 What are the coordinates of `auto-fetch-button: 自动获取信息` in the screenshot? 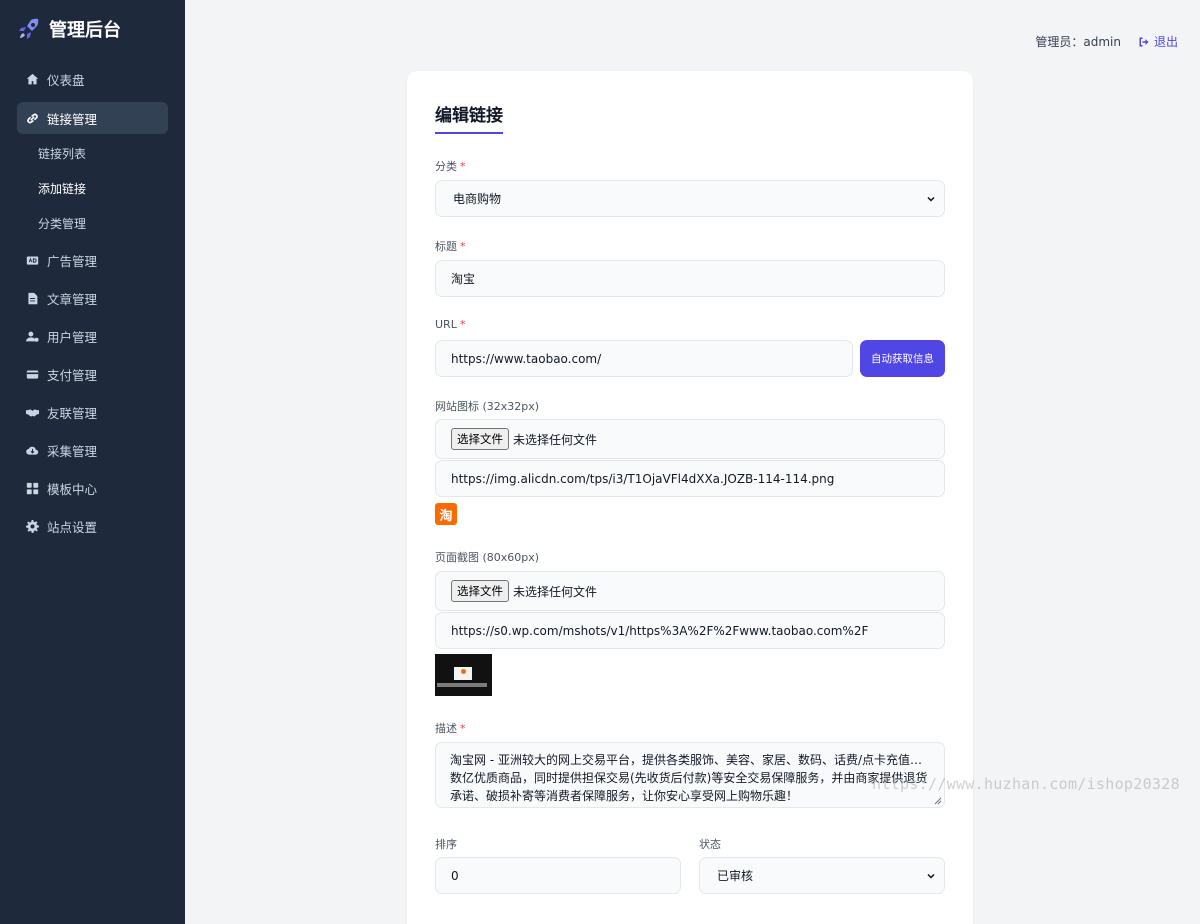 It's located at (902, 358).